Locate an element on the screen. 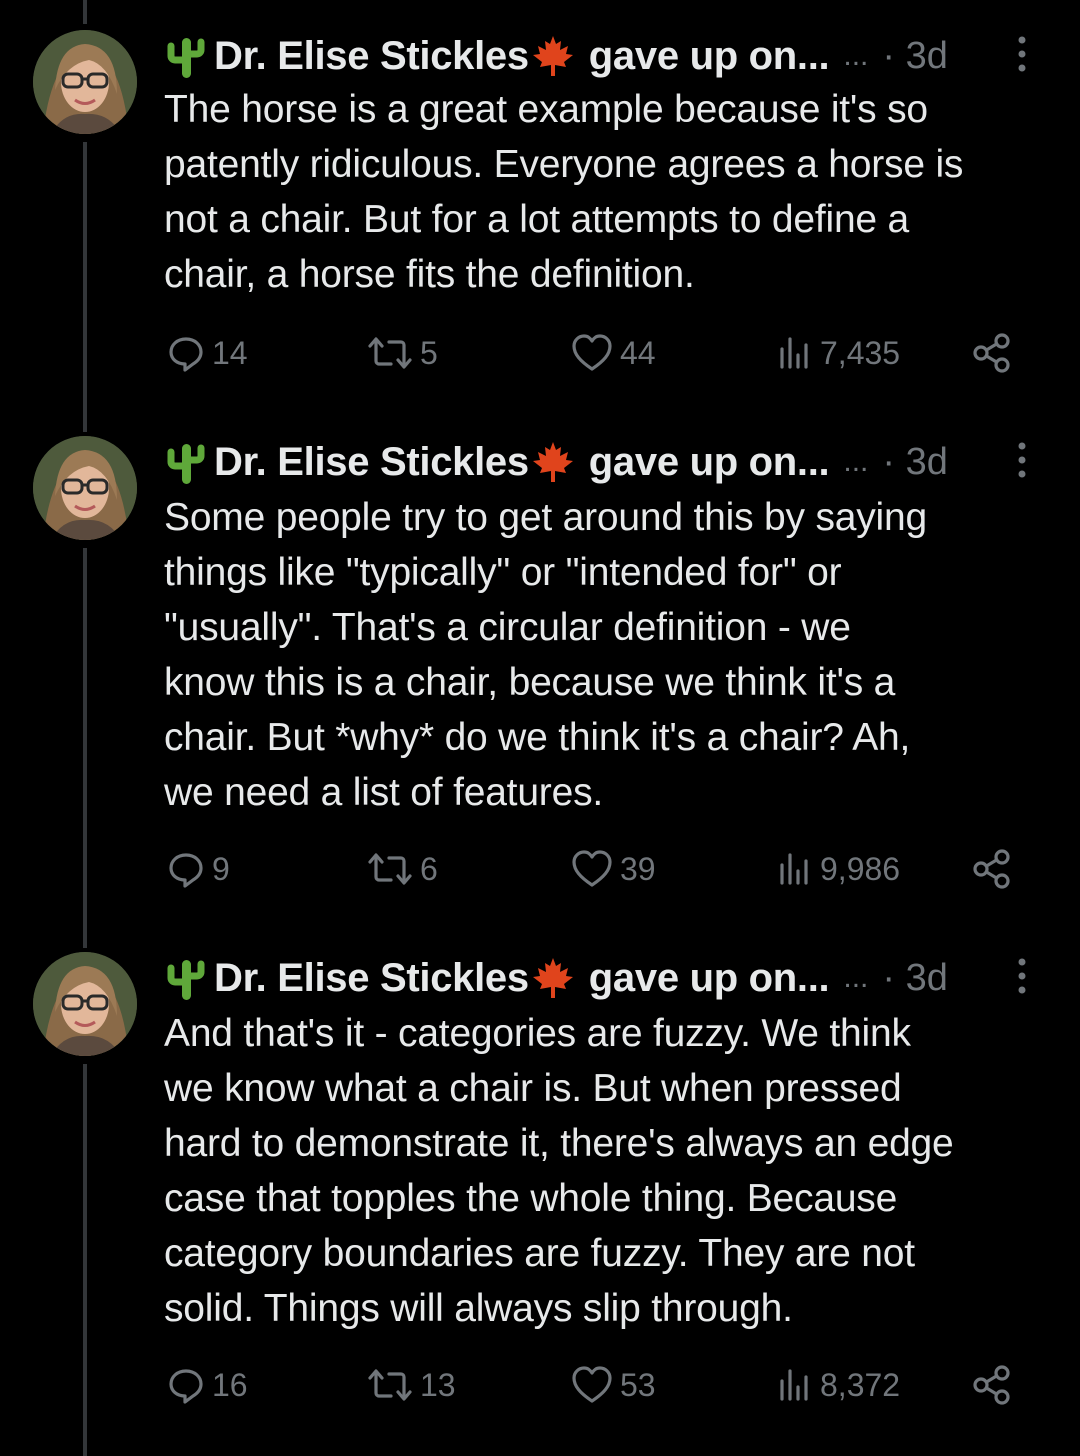 This screenshot has height=1456, width=1080. repost-button: 5 is located at coordinates (402, 353).